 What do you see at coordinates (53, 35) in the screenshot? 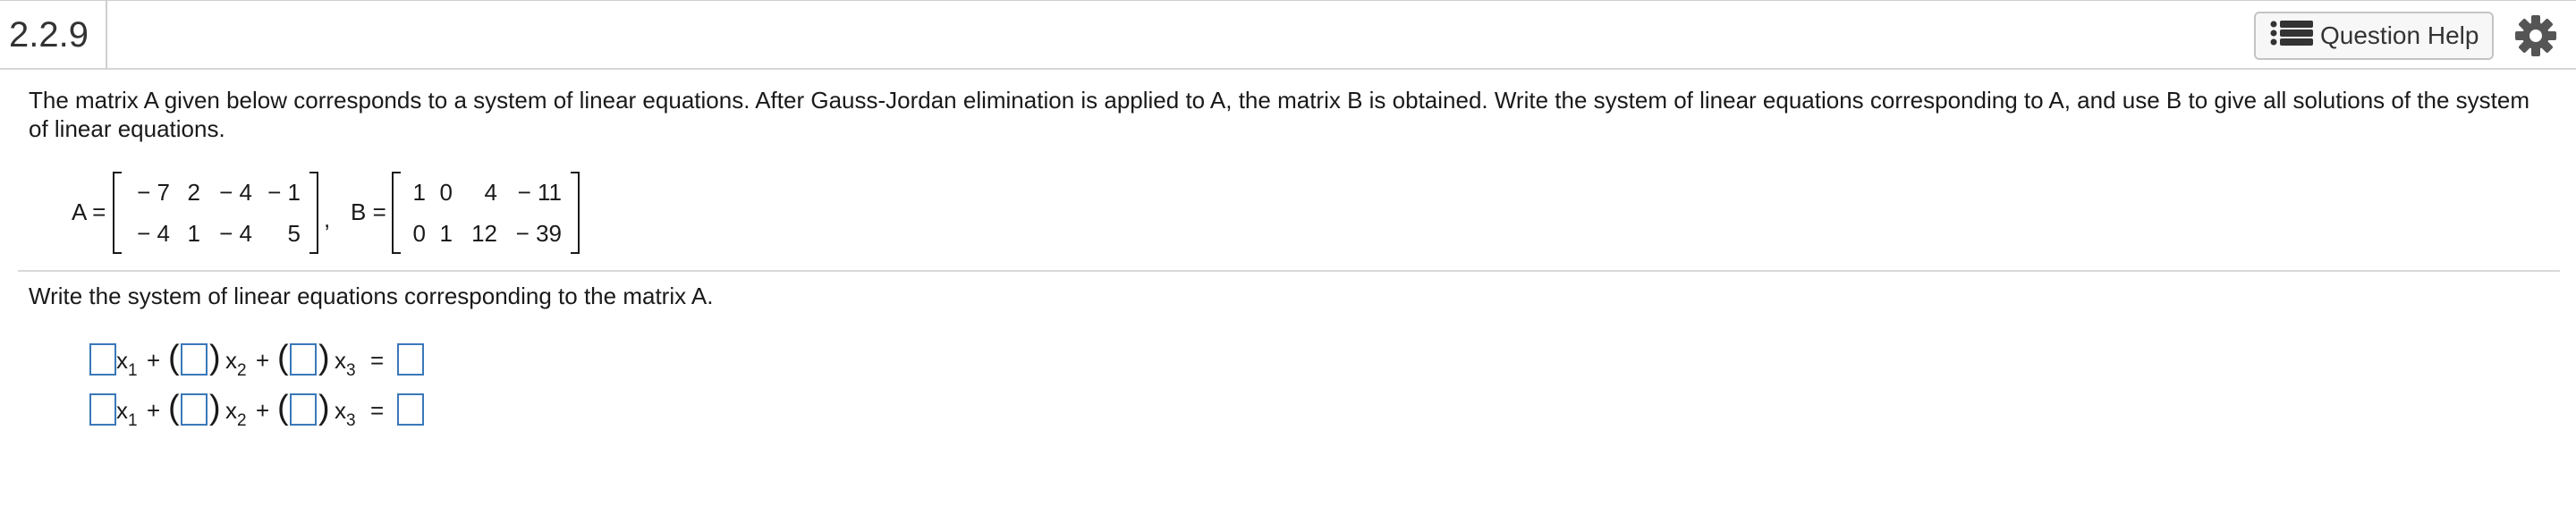
I see `question-number: 2.2.9` at bounding box center [53, 35].